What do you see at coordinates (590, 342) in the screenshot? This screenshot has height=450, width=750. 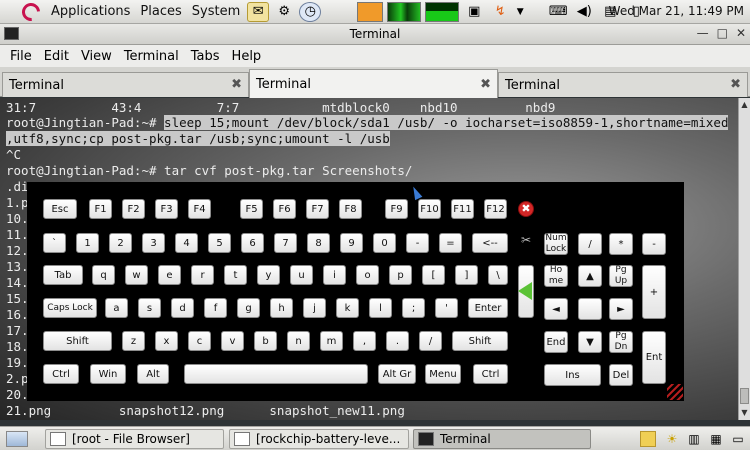 I see `key-arrow-down: ▼` at bounding box center [590, 342].